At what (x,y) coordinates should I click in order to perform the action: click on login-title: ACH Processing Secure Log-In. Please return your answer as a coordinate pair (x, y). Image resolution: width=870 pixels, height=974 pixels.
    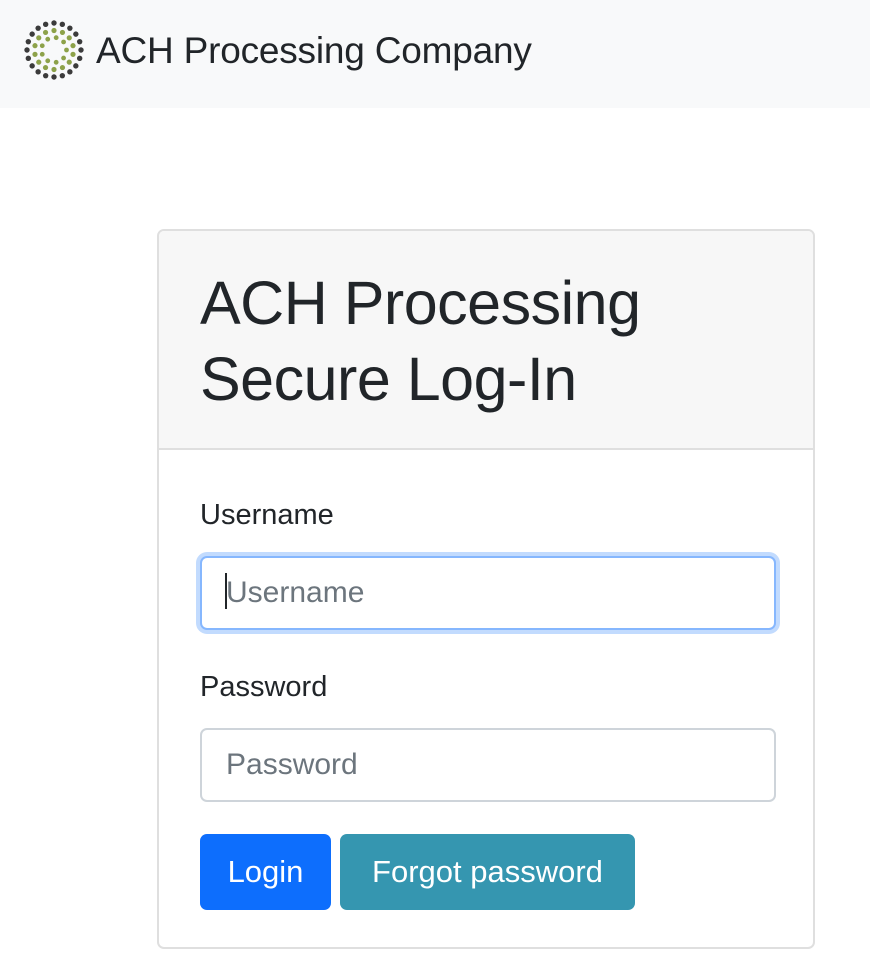
    Looking at the image, I should click on (420, 341).